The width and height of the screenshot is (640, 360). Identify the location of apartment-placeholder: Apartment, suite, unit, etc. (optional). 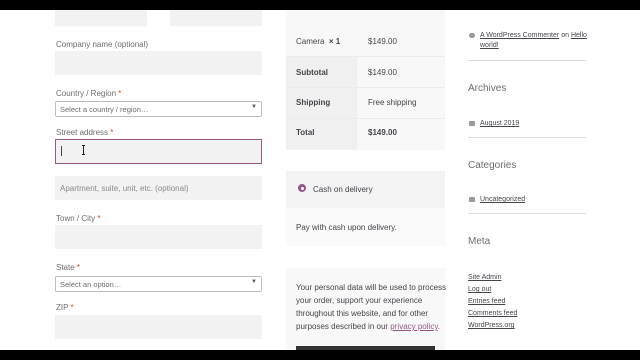
(124, 188).